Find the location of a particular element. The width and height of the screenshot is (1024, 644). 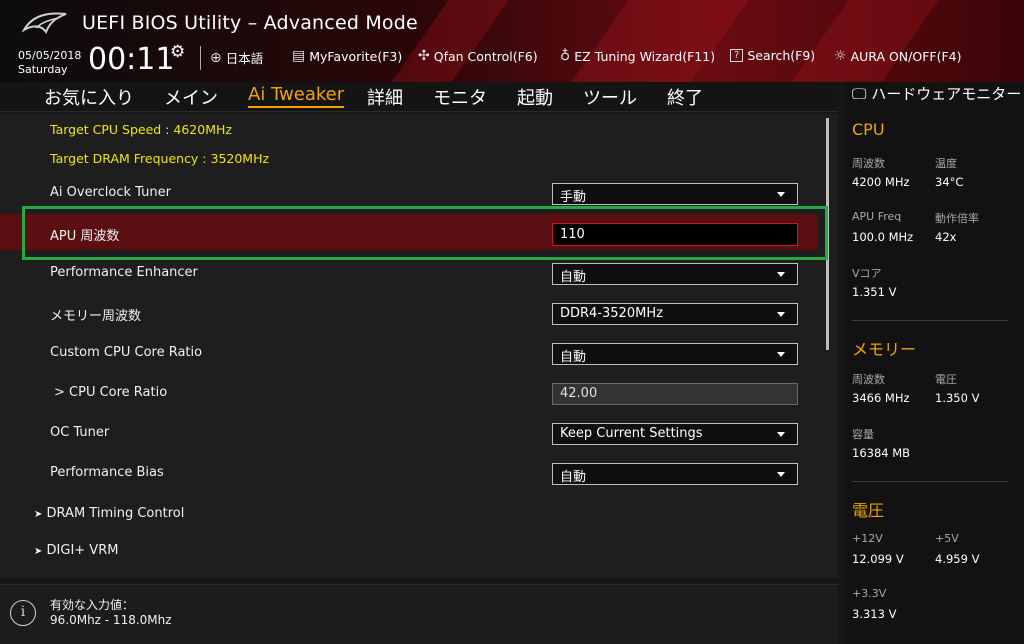

monitor-display-icon: 🖵 is located at coordinates (859, 94).